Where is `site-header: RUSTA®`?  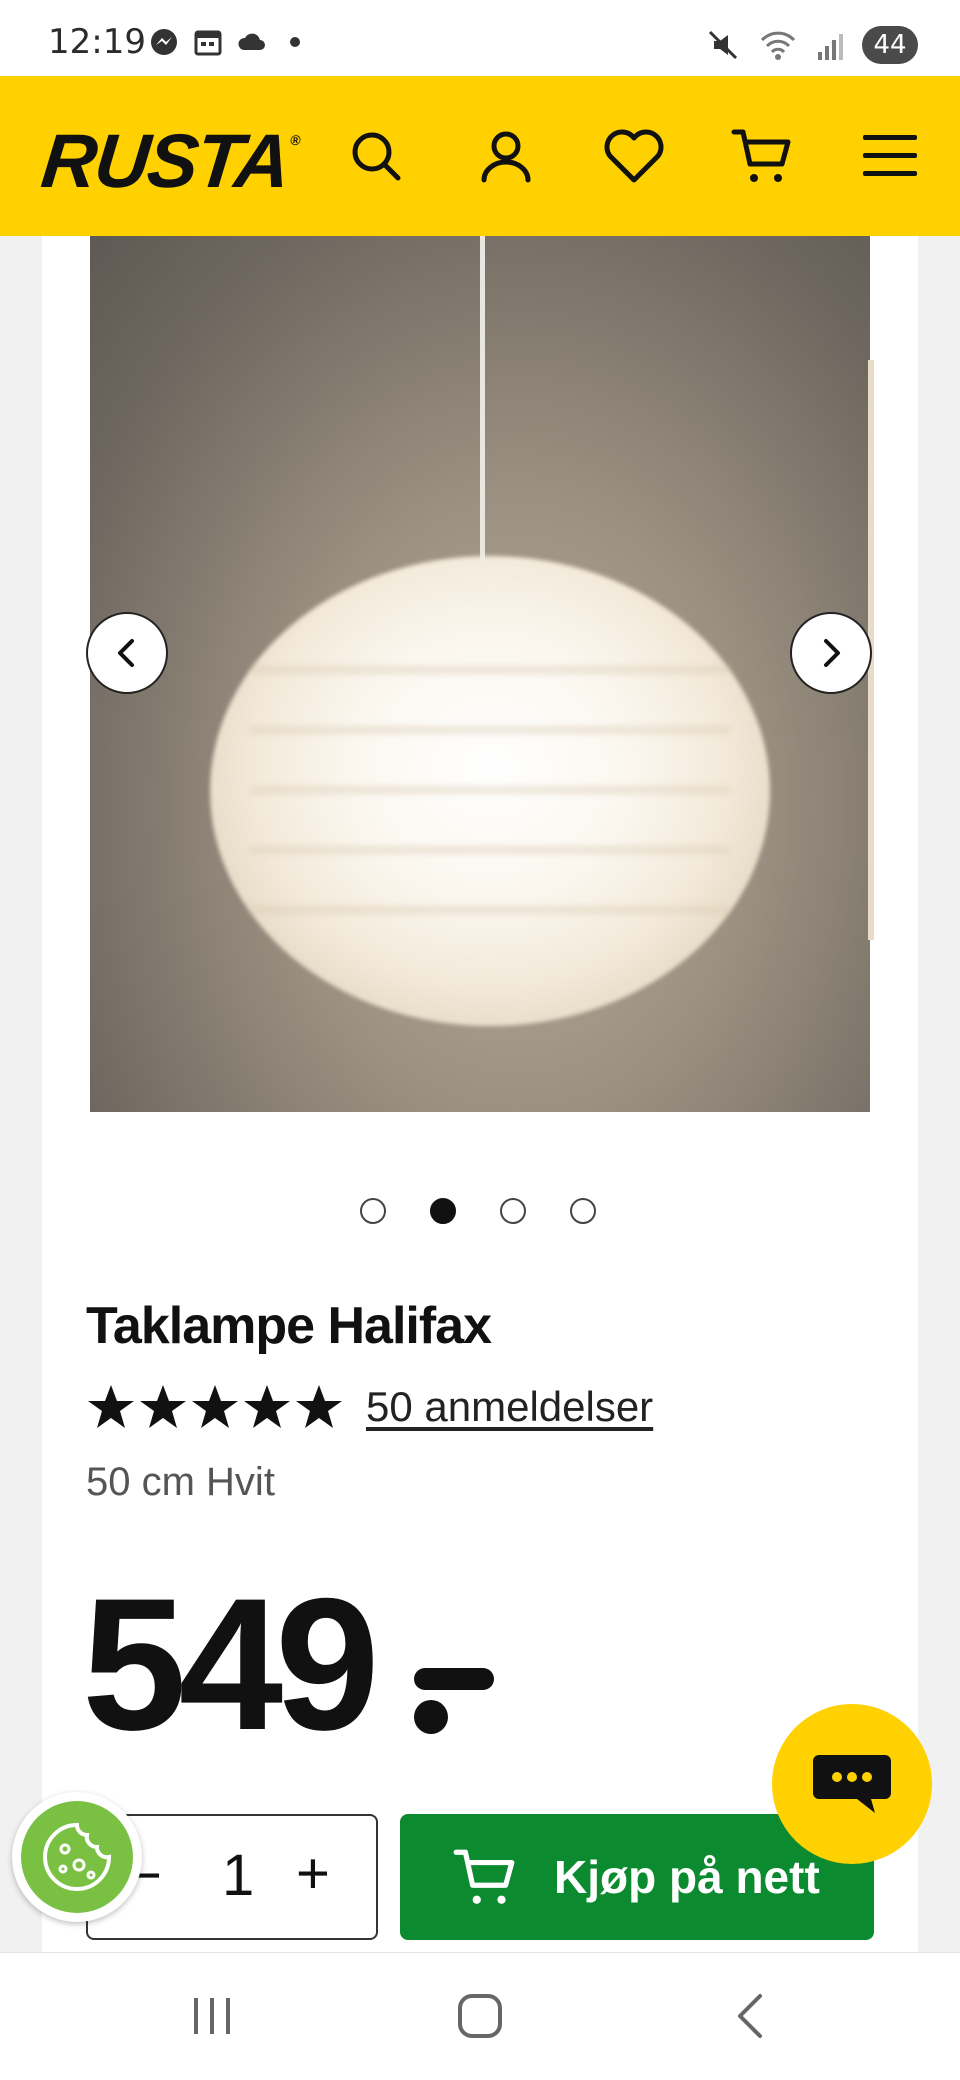
site-header: RUSTA® is located at coordinates (480, 156).